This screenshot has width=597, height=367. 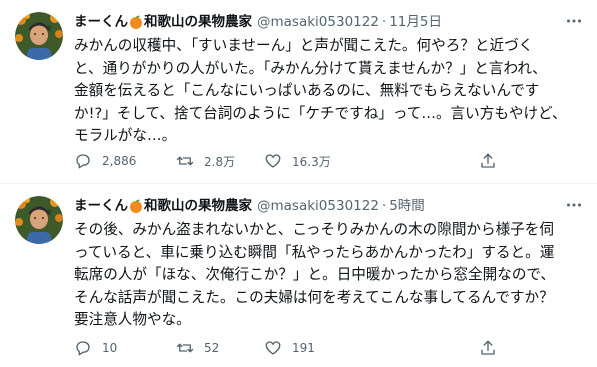 I want to click on tweet-text-line: と、通りがかりの人がいた。「みかん分けて貰えませんか？」と言われ、, so click(x=310, y=68).